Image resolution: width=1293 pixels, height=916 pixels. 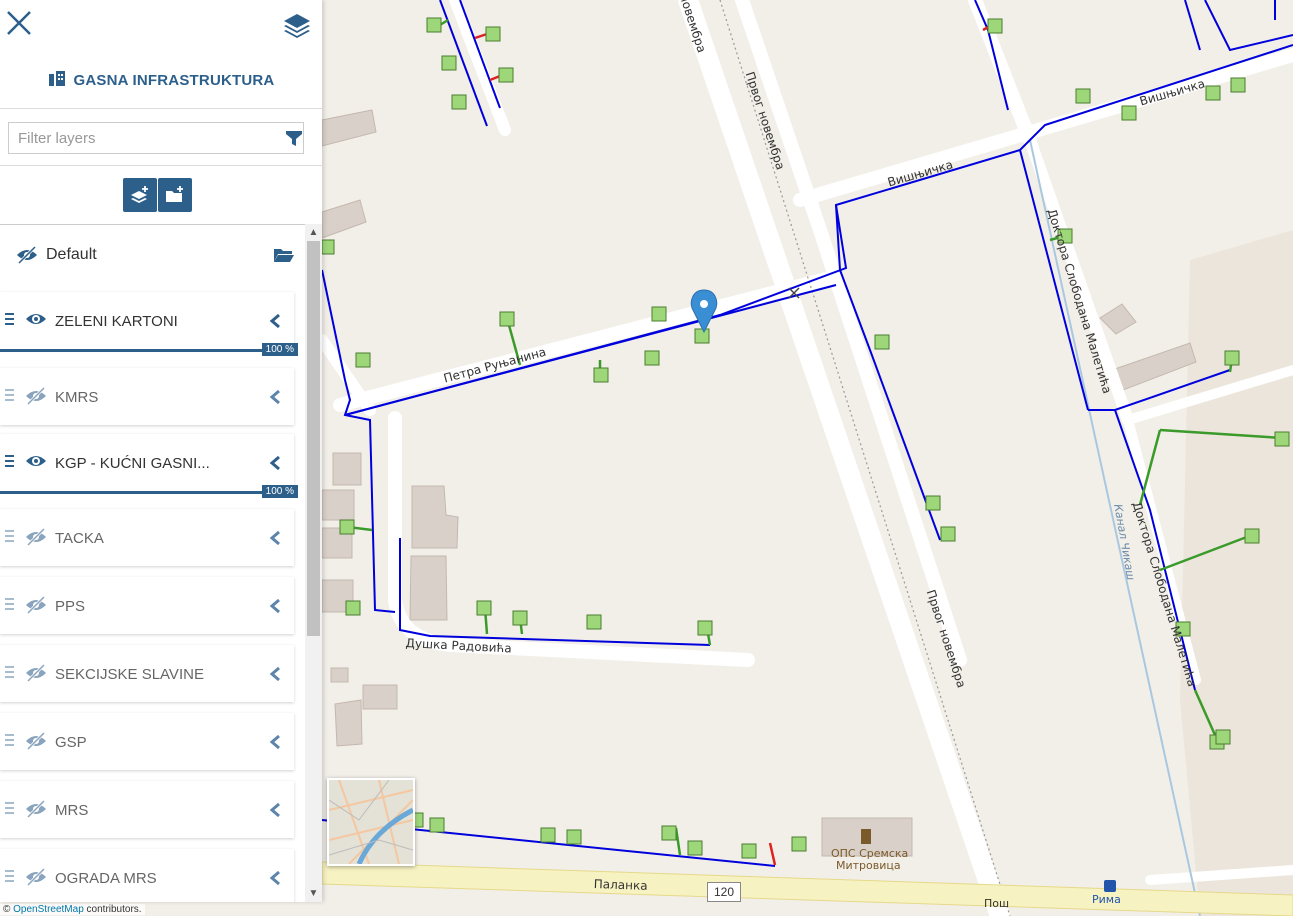 I want to click on add-group-button, so click(x=175, y=195).